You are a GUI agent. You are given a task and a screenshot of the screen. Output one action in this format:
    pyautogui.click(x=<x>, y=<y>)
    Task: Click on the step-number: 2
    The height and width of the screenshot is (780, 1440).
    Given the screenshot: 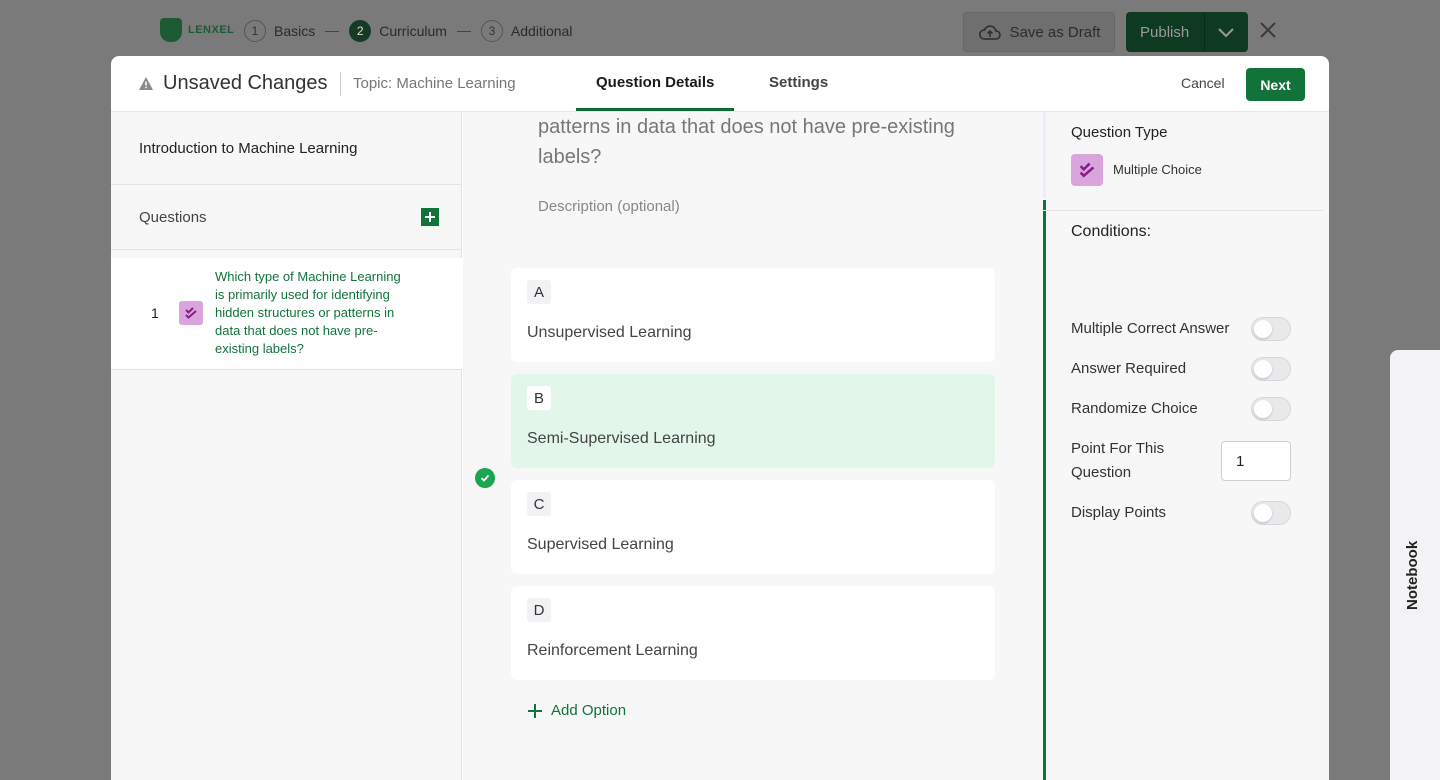 What is the action you would take?
    pyautogui.click(x=360, y=31)
    